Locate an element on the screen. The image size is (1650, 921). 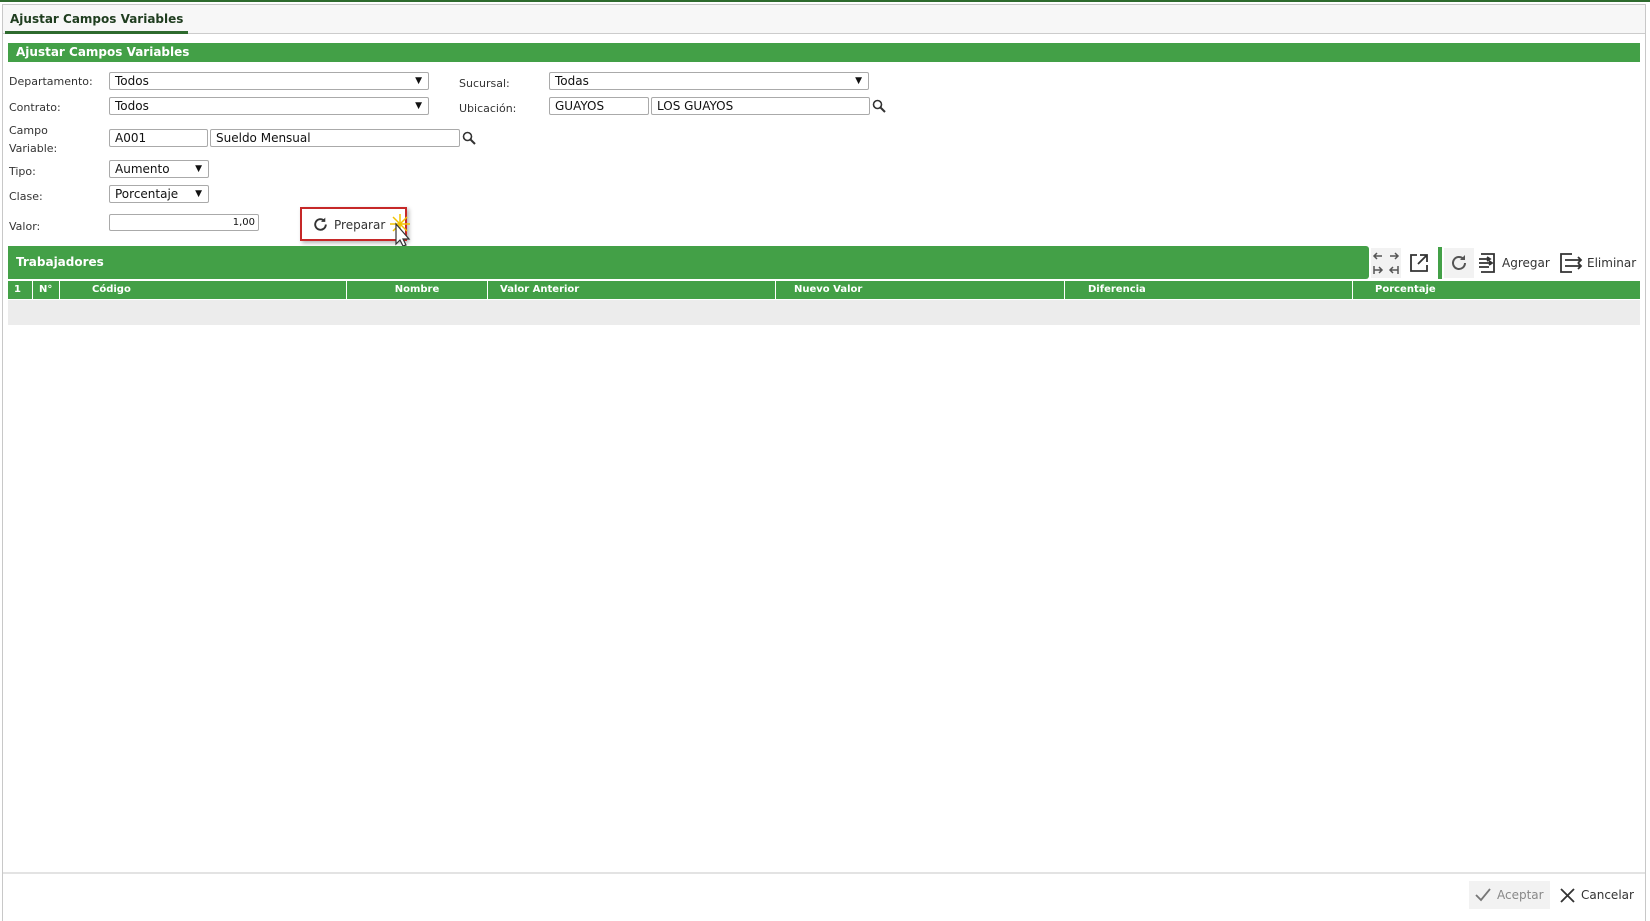
sucursal-value: Todas is located at coordinates (572, 81).